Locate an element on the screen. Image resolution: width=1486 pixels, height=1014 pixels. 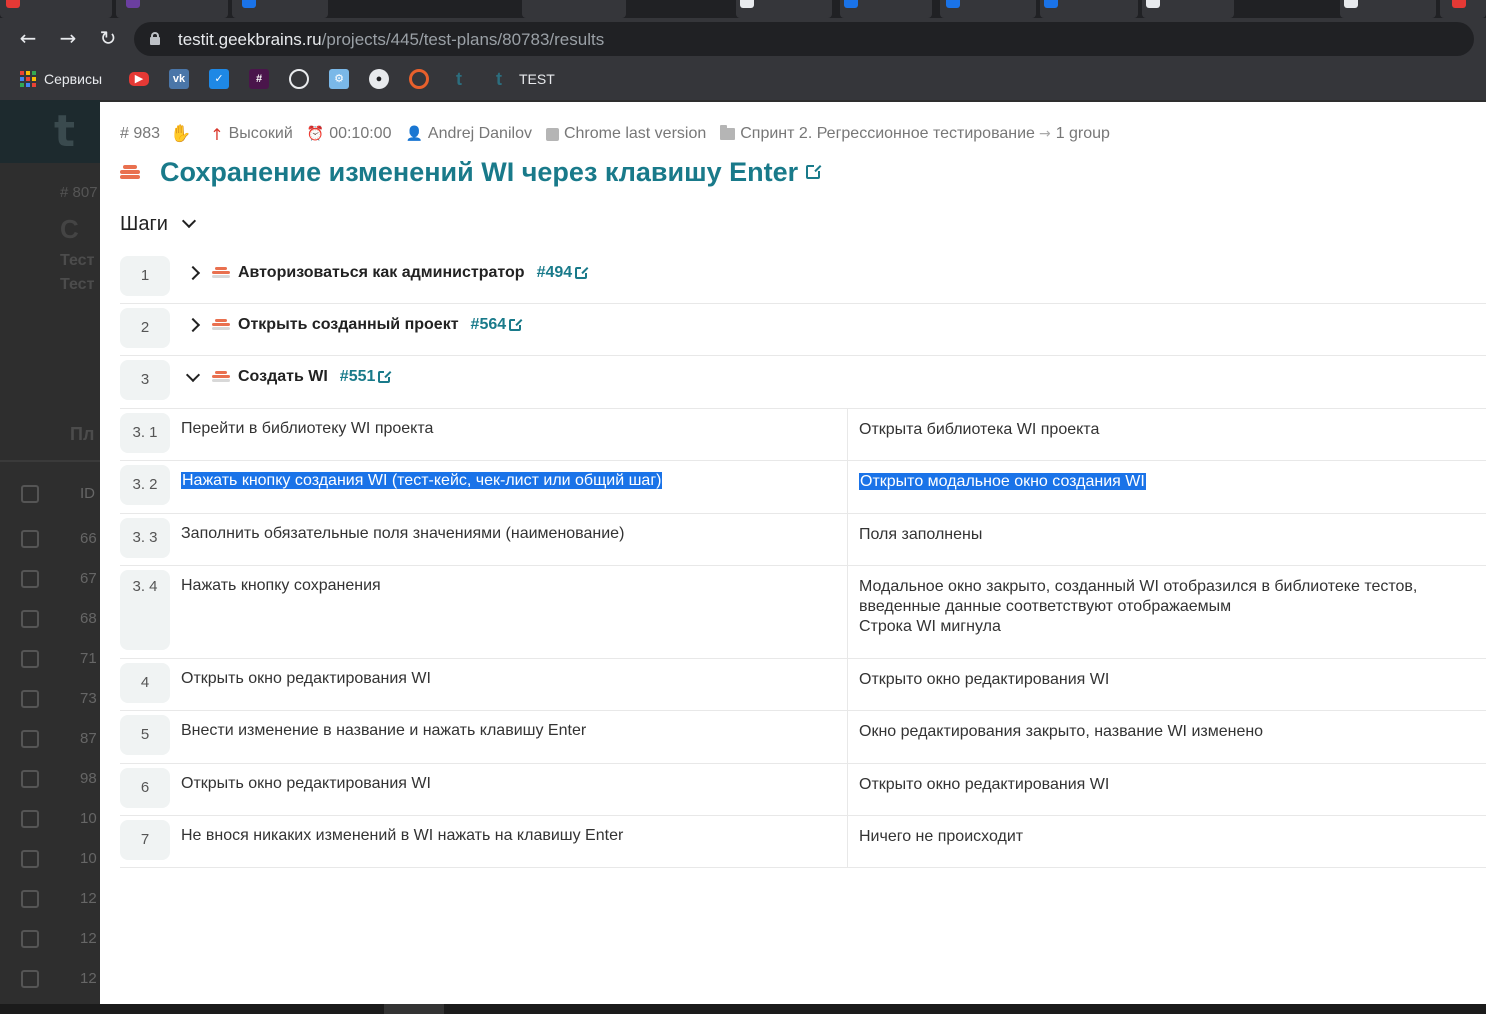
shared-step-id: #551 is located at coordinates (357, 376).